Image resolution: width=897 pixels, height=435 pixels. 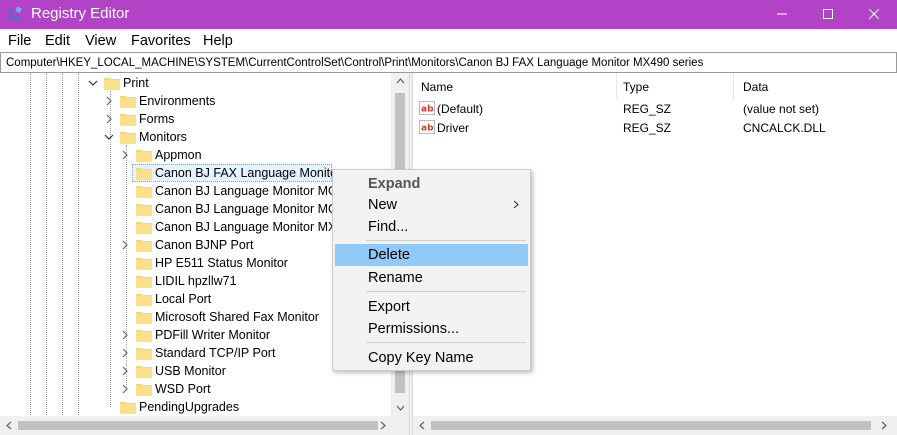 I want to click on tree-item-label: Print, so click(x=136, y=83).